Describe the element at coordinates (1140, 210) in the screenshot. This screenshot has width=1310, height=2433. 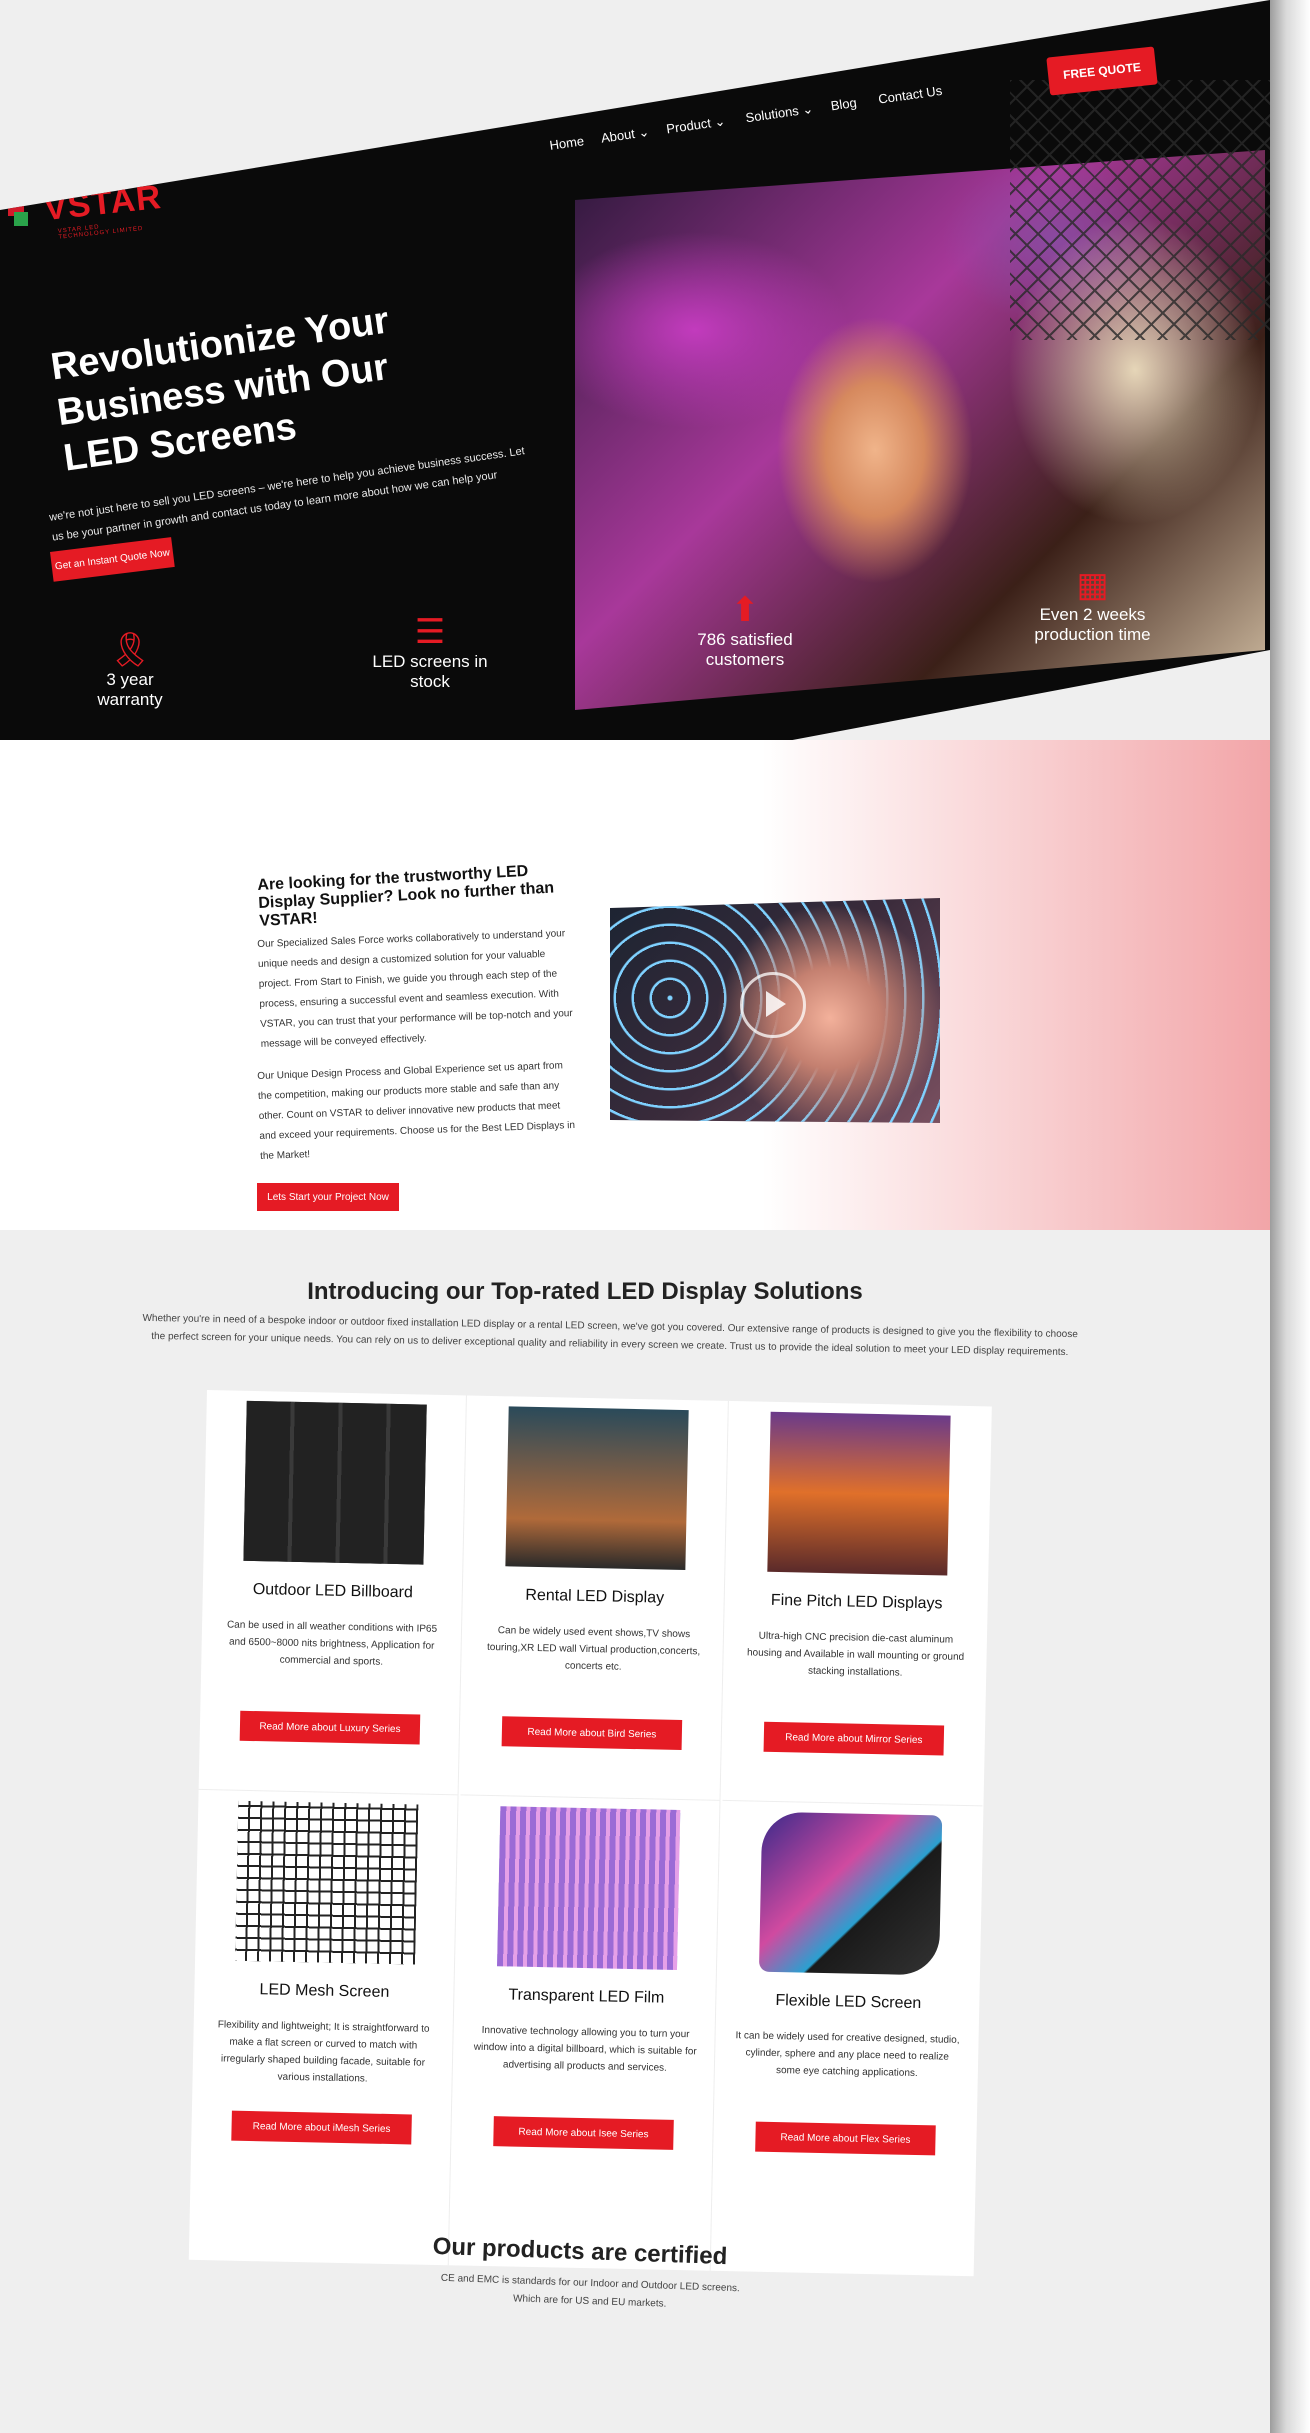
I see `stage-truss-image` at that location.